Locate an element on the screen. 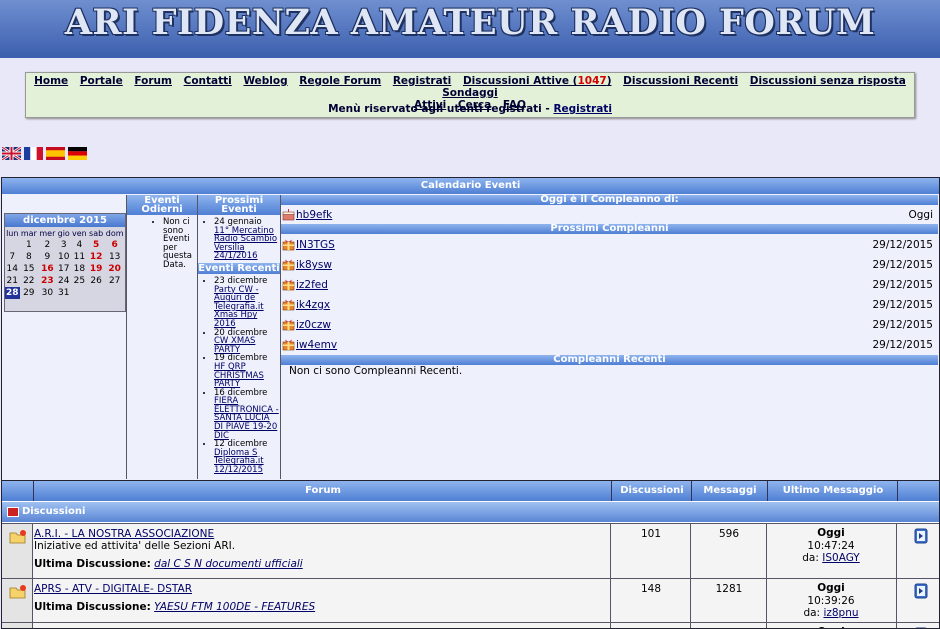 The height and width of the screenshot is (629, 940). birthday-user-link: IN3TGS is located at coordinates (315, 245).